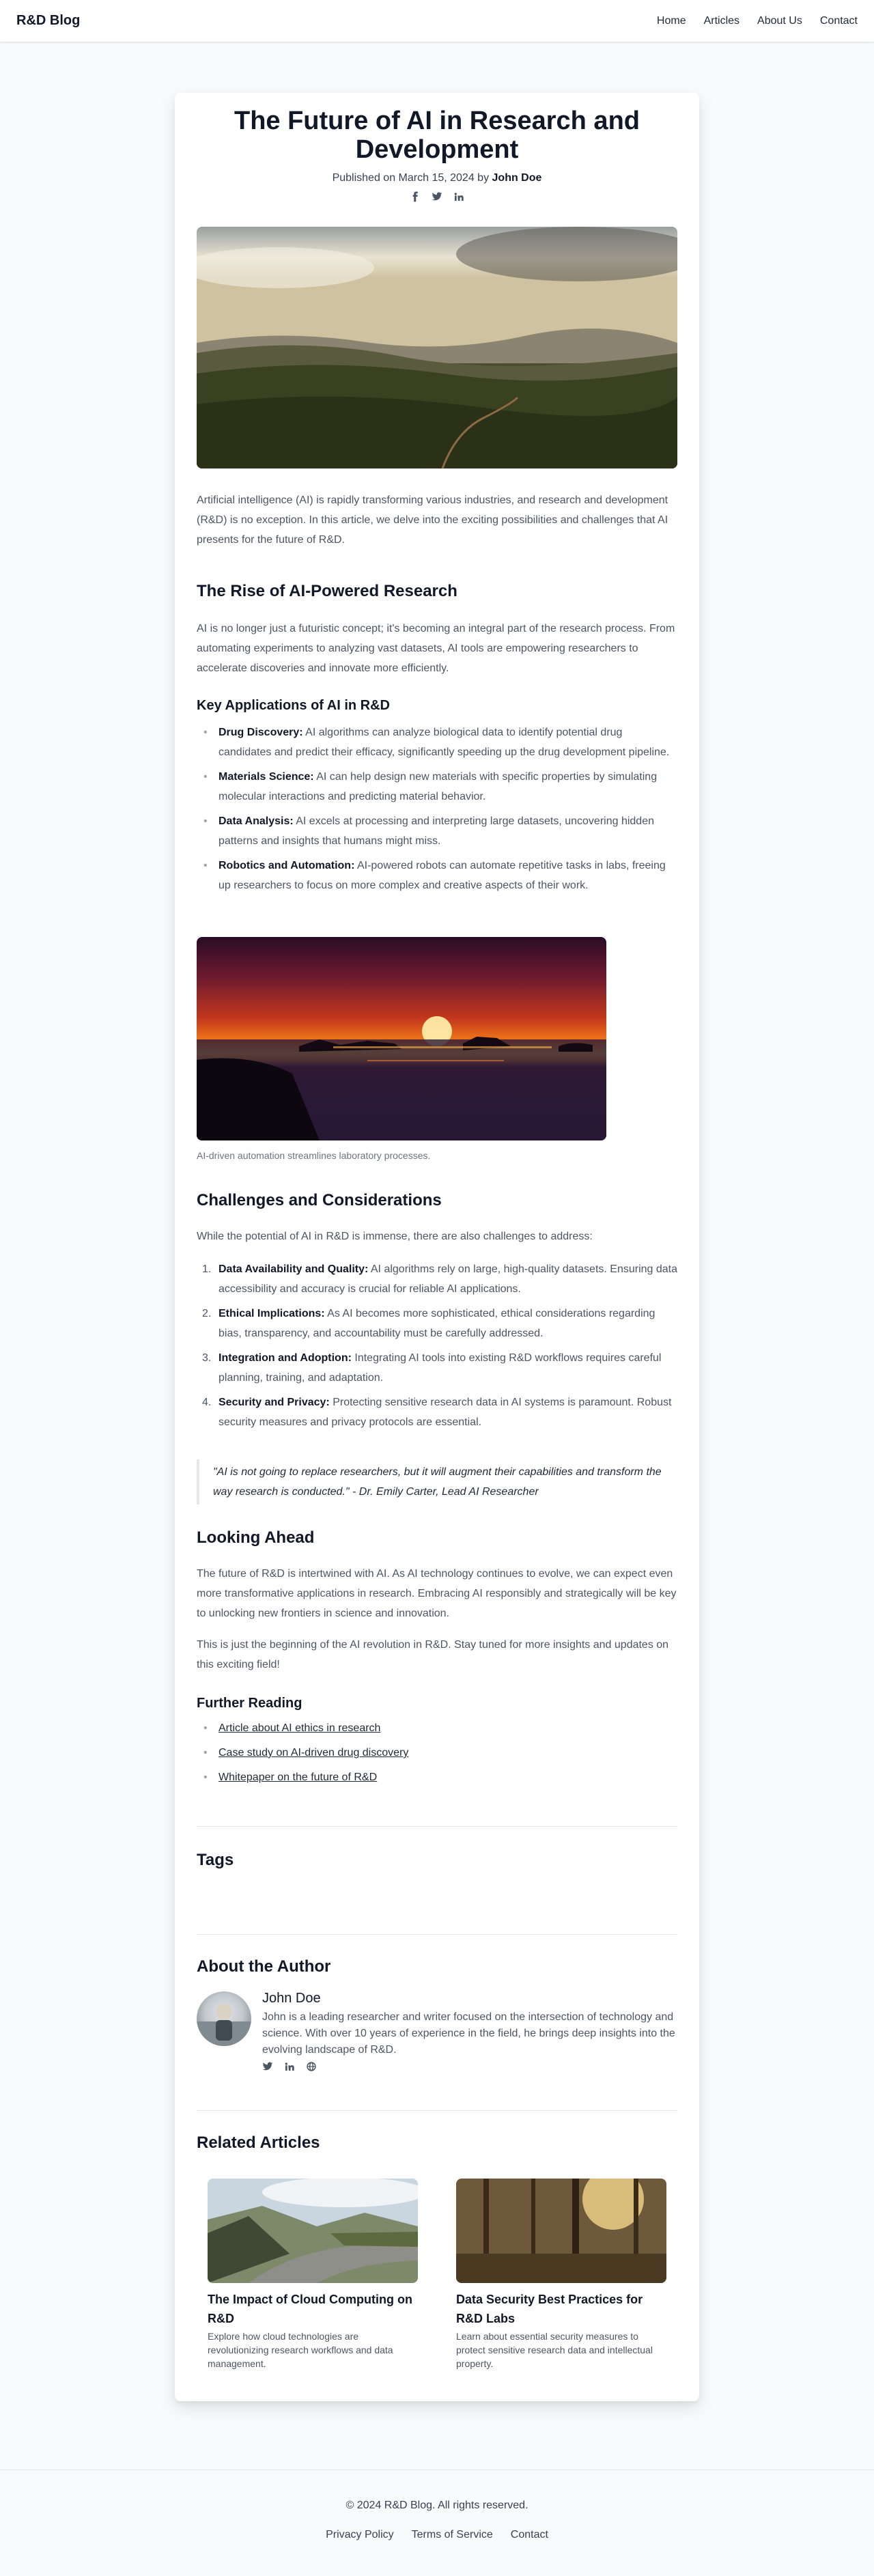 The width and height of the screenshot is (874, 2576). What do you see at coordinates (48, 21) in the screenshot?
I see `brand-logo: R&D Blog` at bounding box center [48, 21].